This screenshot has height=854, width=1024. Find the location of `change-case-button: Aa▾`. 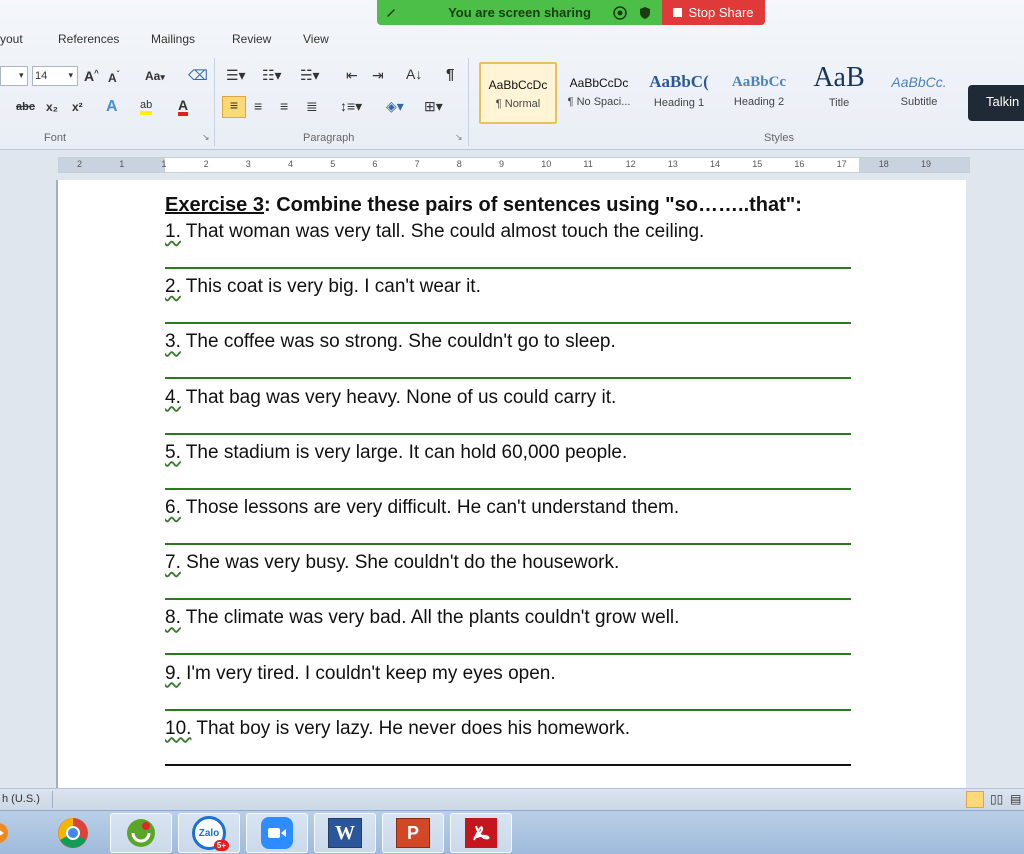

change-case-button: Aa▾ is located at coordinates (155, 76).